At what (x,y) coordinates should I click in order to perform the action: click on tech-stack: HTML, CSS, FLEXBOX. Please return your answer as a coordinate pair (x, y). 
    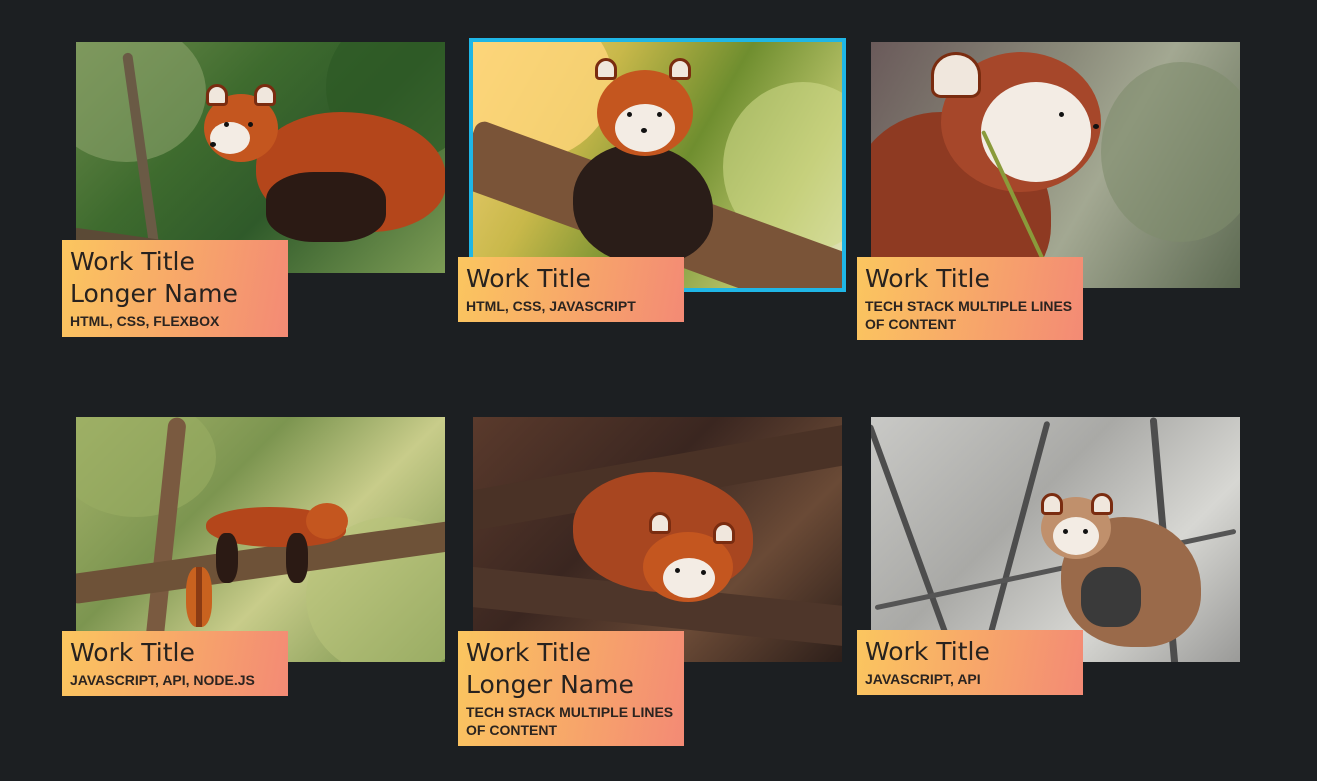
    Looking at the image, I should click on (145, 321).